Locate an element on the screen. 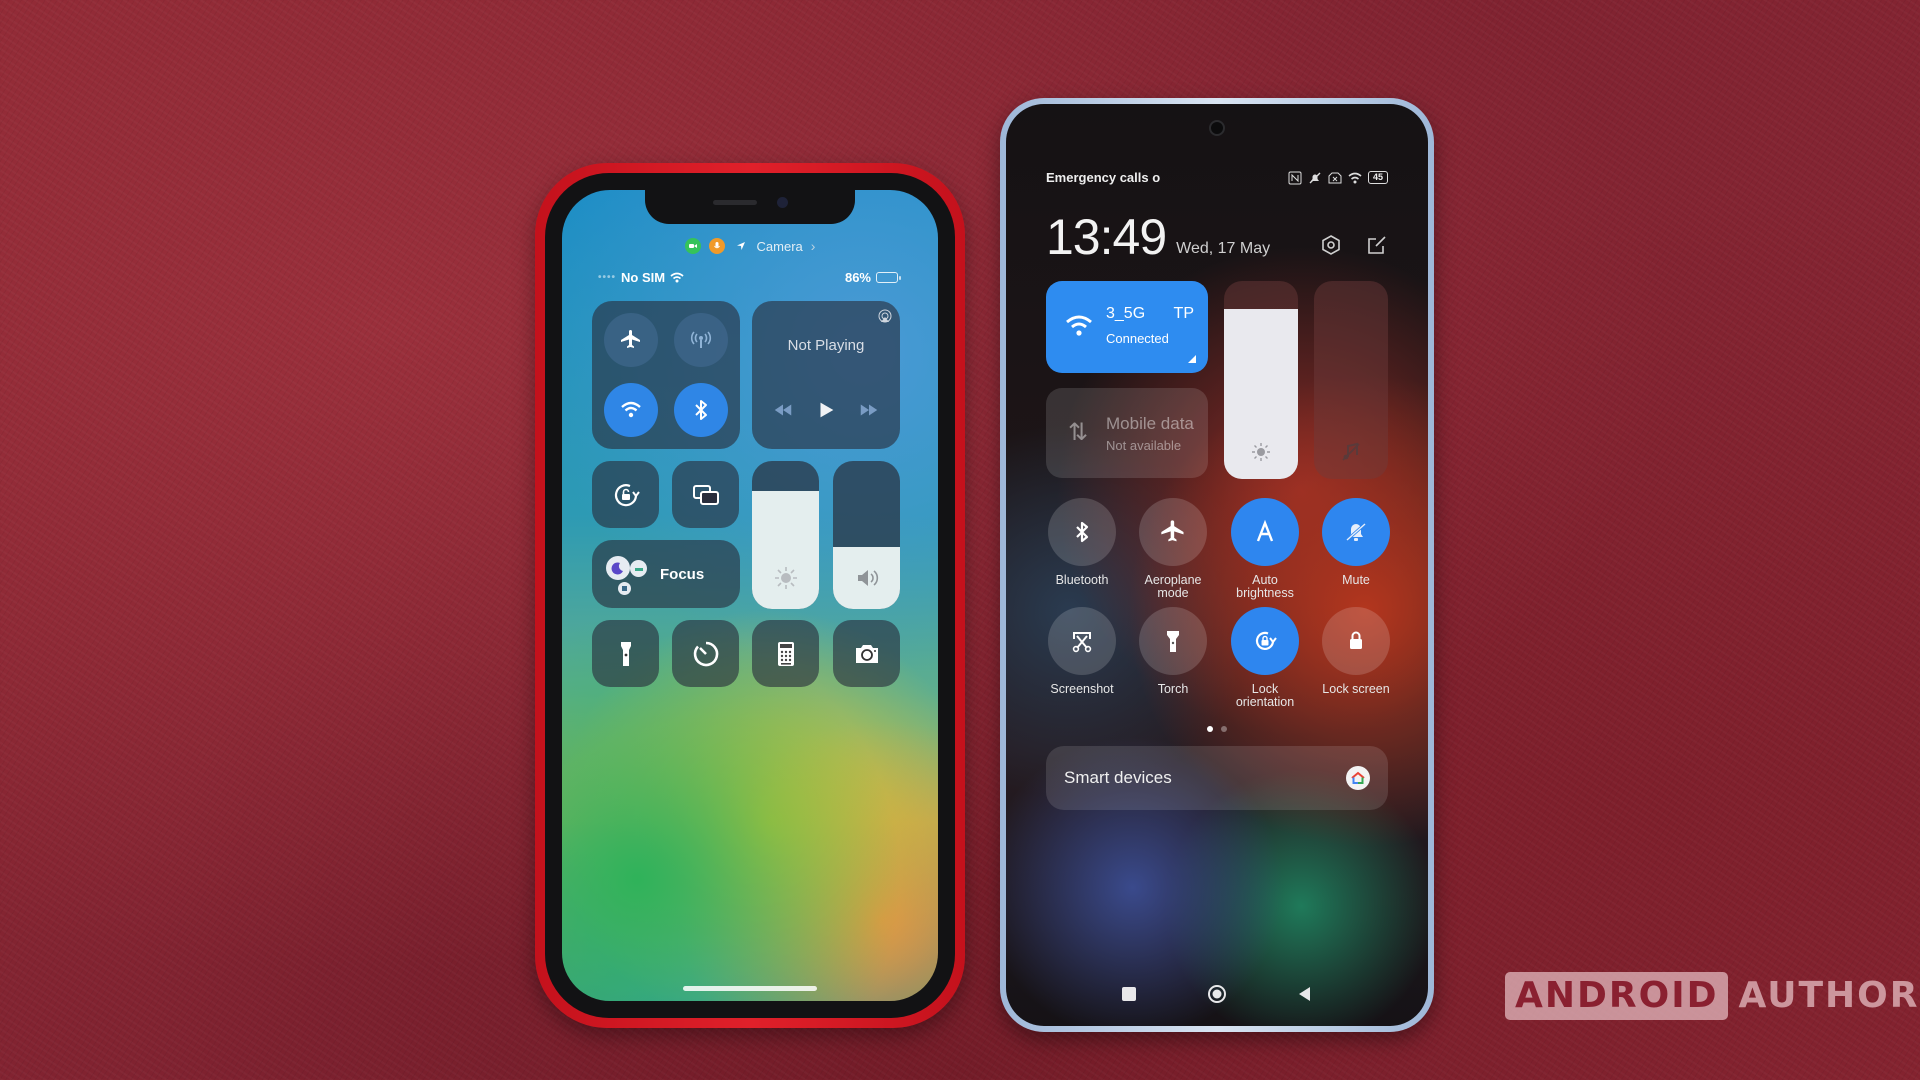 The width and height of the screenshot is (1920, 1080). bluetooth-icon is located at coordinates (701, 410).